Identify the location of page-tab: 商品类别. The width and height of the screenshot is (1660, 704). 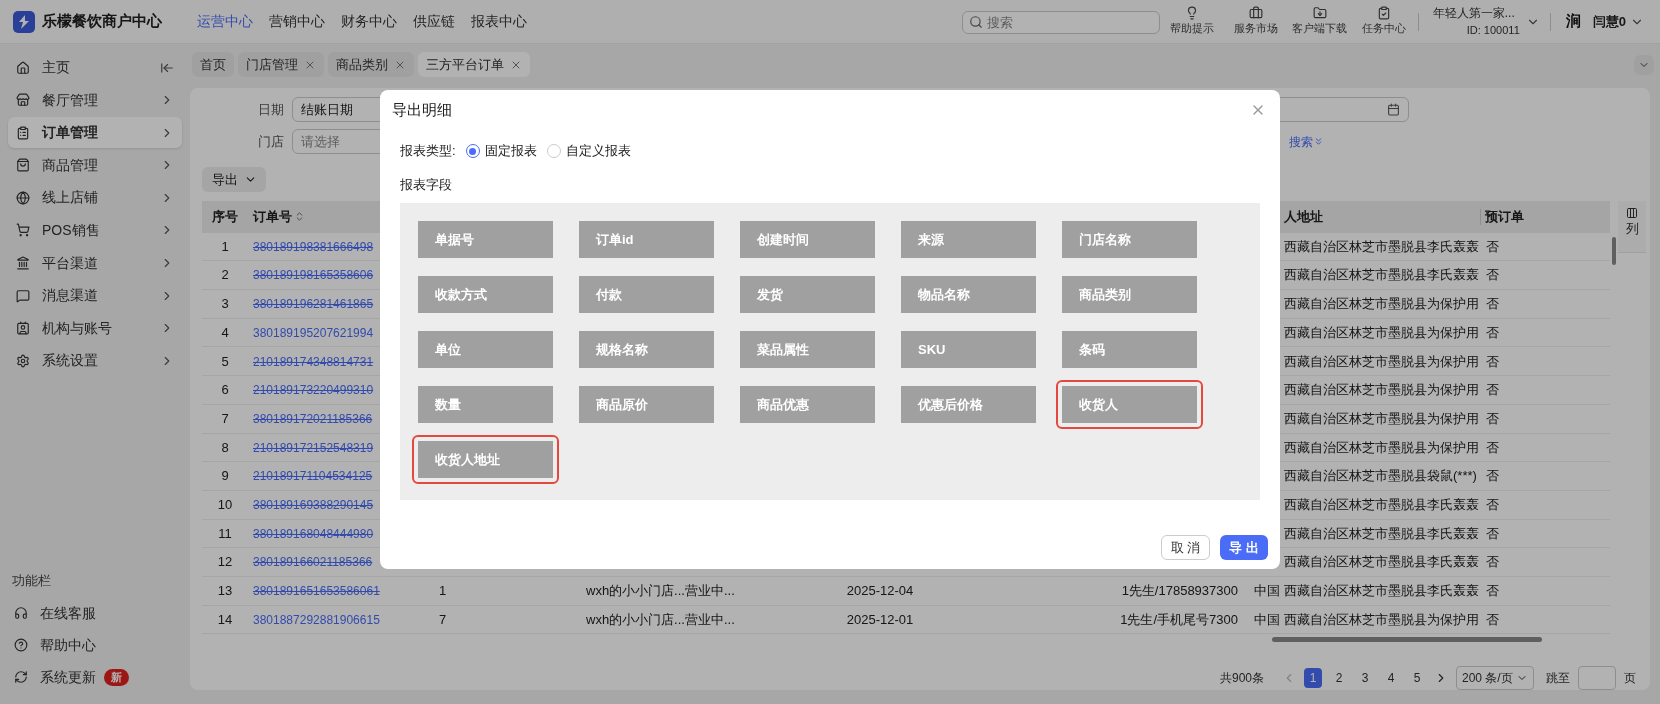
(371, 64).